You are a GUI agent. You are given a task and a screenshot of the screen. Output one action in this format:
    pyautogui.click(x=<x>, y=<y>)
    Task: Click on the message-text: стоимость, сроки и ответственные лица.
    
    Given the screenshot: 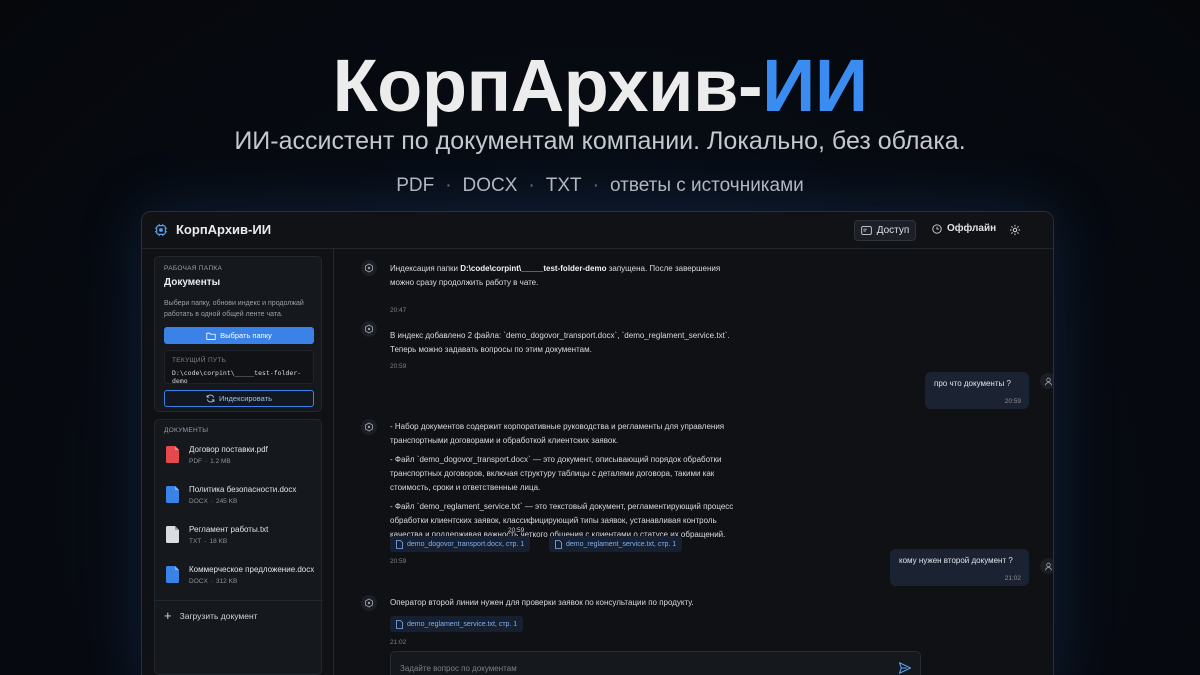 What is the action you would take?
    pyautogui.click(x=465, y=487)
    